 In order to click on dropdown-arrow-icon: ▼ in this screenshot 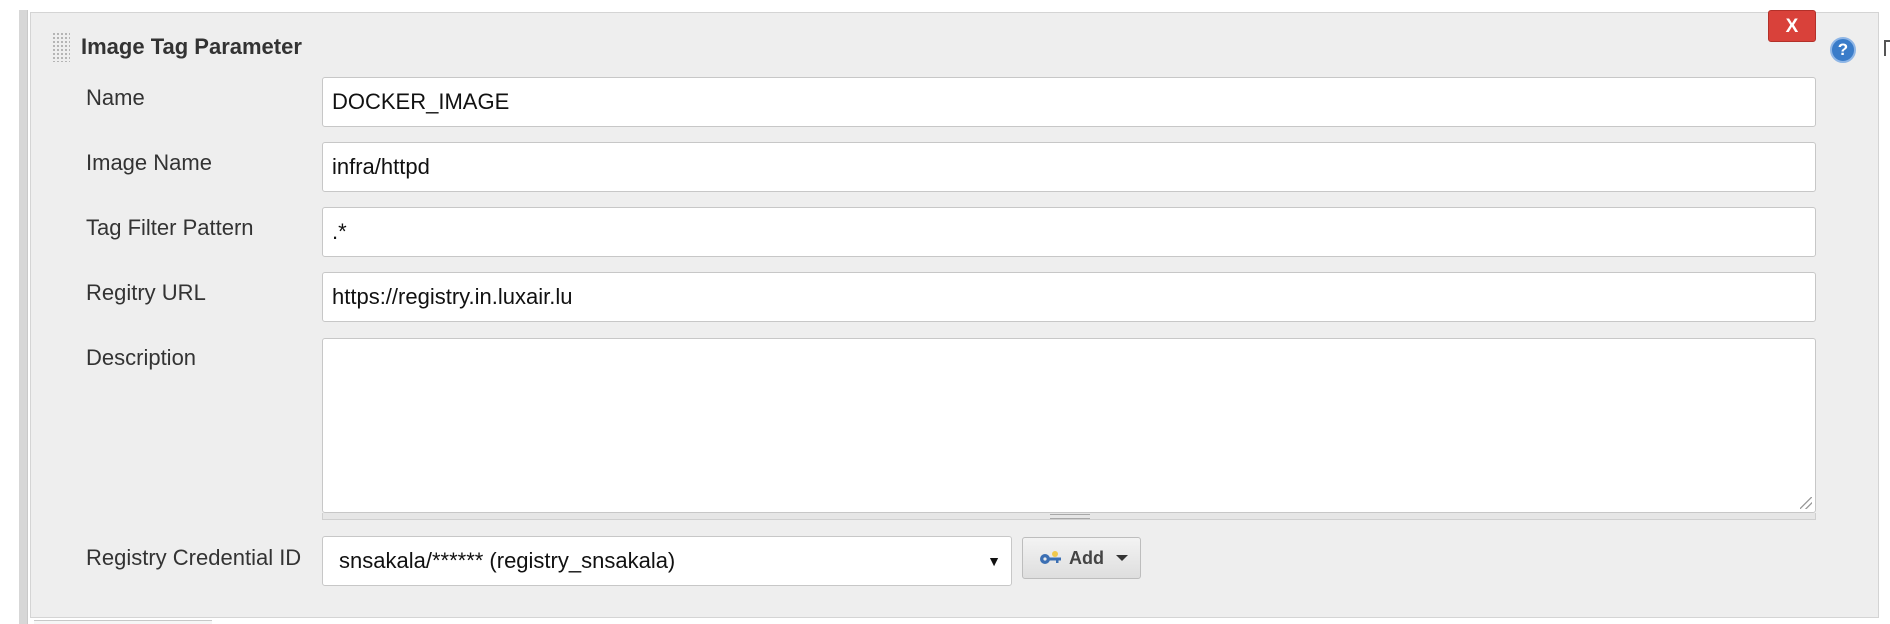, I will do `click(994, 561)`.